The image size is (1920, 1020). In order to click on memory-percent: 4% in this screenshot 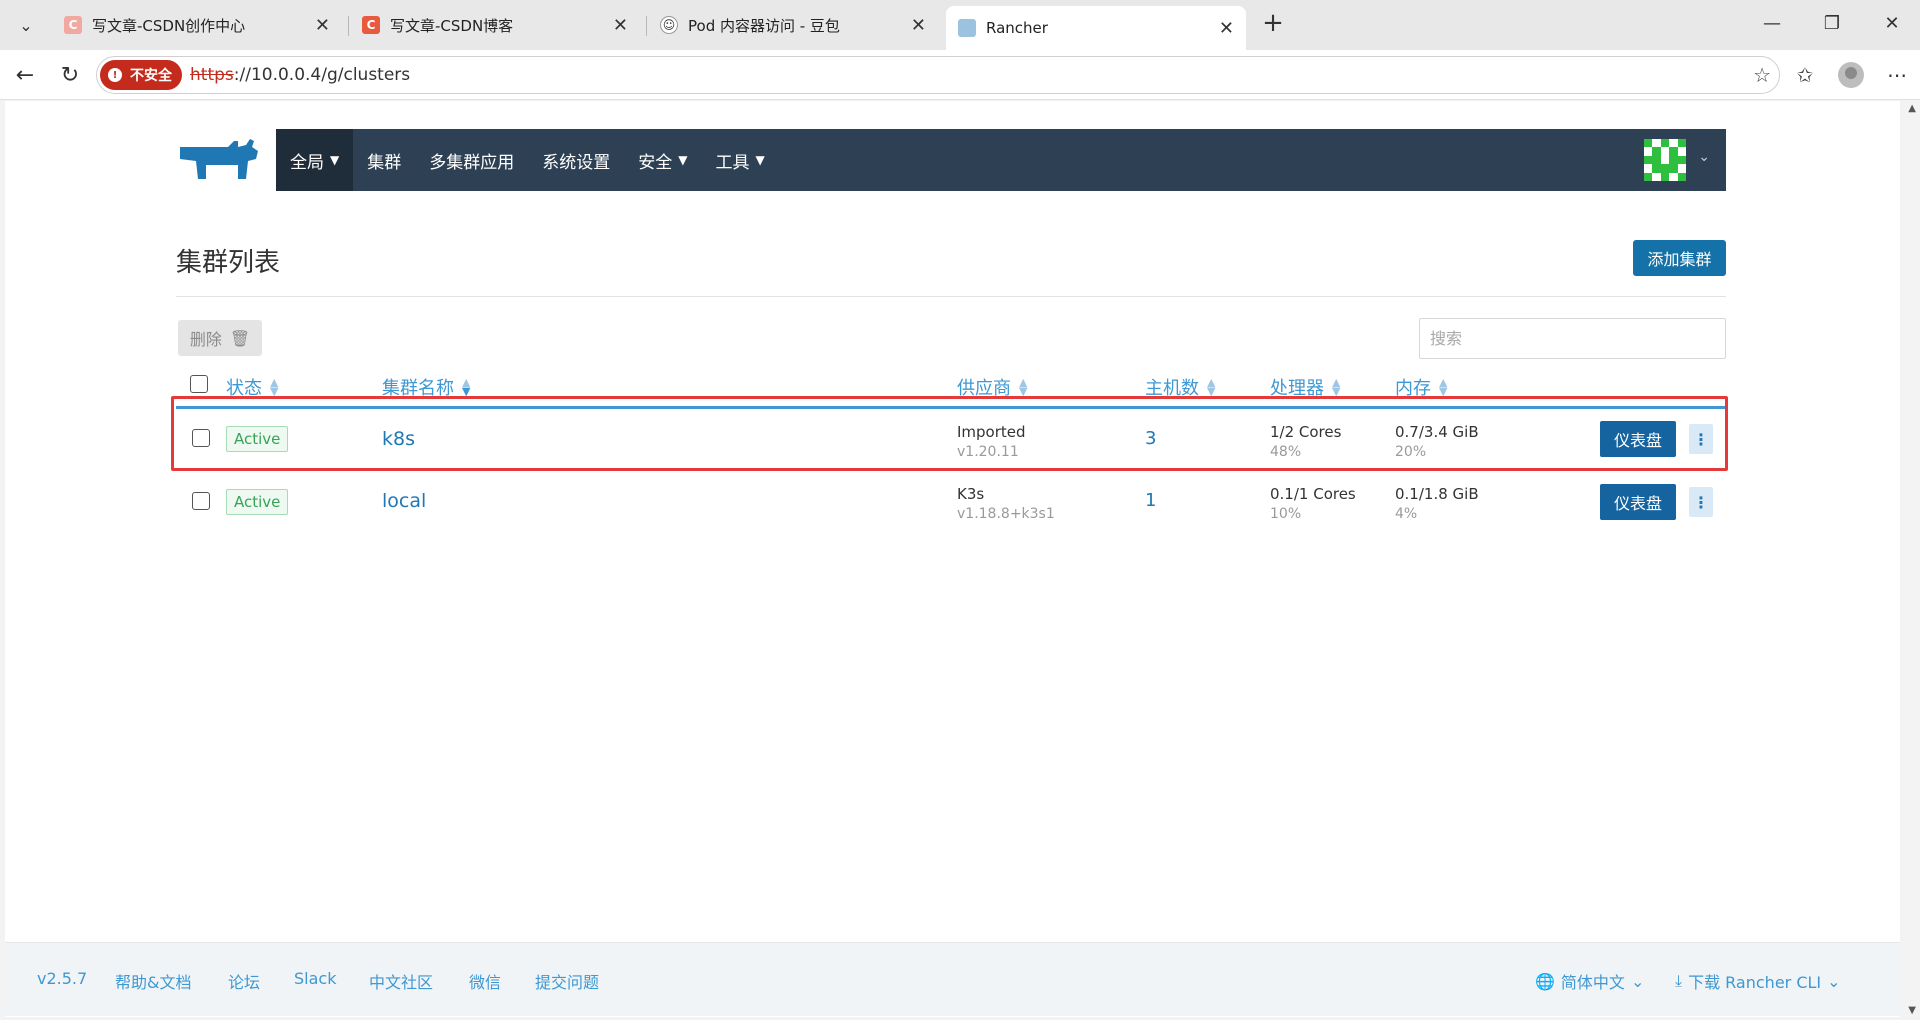, I will do `click(1406, 514)`.